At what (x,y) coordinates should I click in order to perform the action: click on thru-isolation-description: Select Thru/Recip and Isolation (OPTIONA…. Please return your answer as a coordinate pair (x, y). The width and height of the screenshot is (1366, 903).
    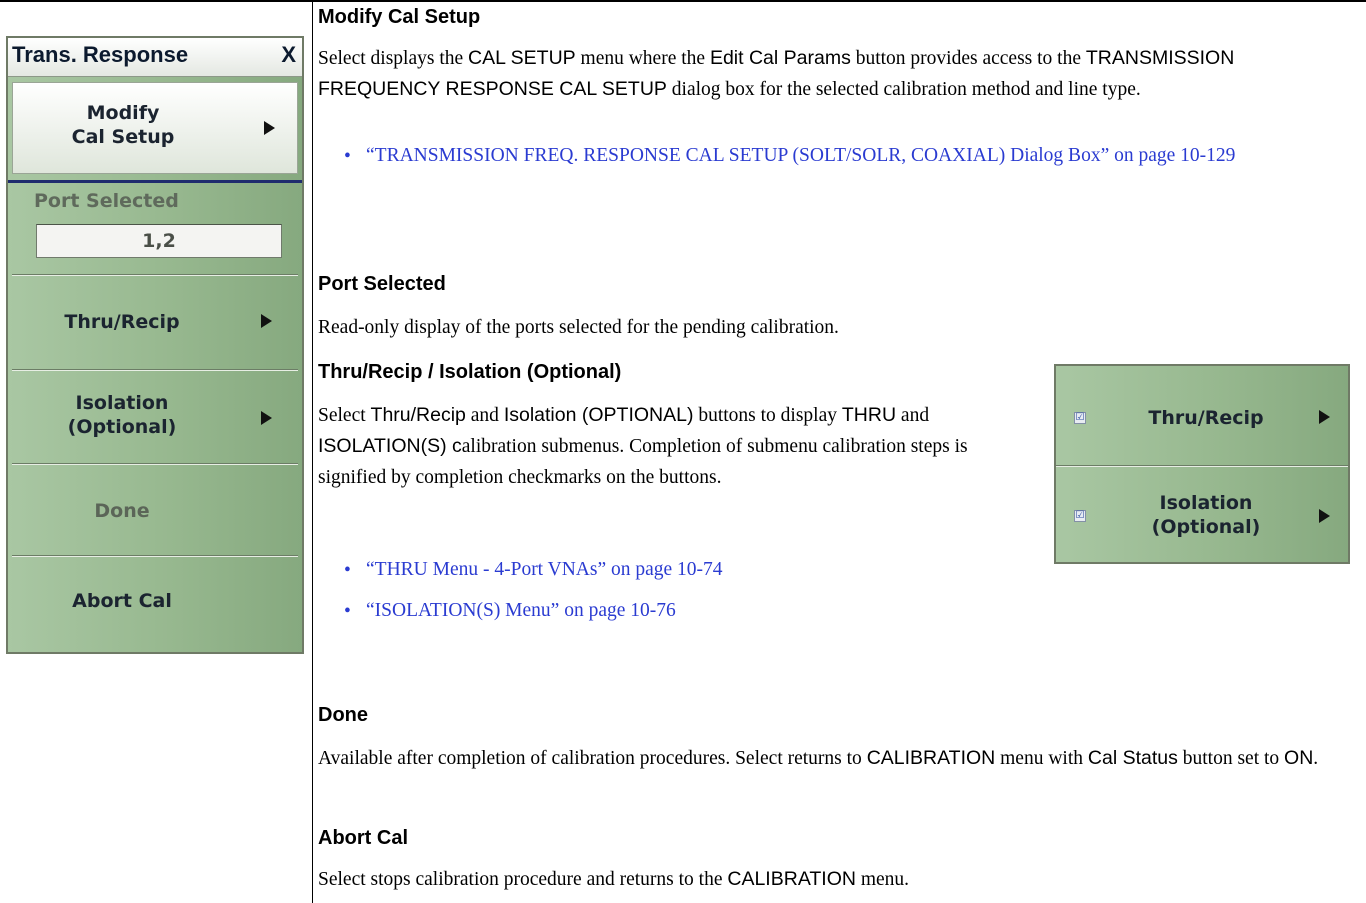
    Looking at the image, I should click on (643, 446).